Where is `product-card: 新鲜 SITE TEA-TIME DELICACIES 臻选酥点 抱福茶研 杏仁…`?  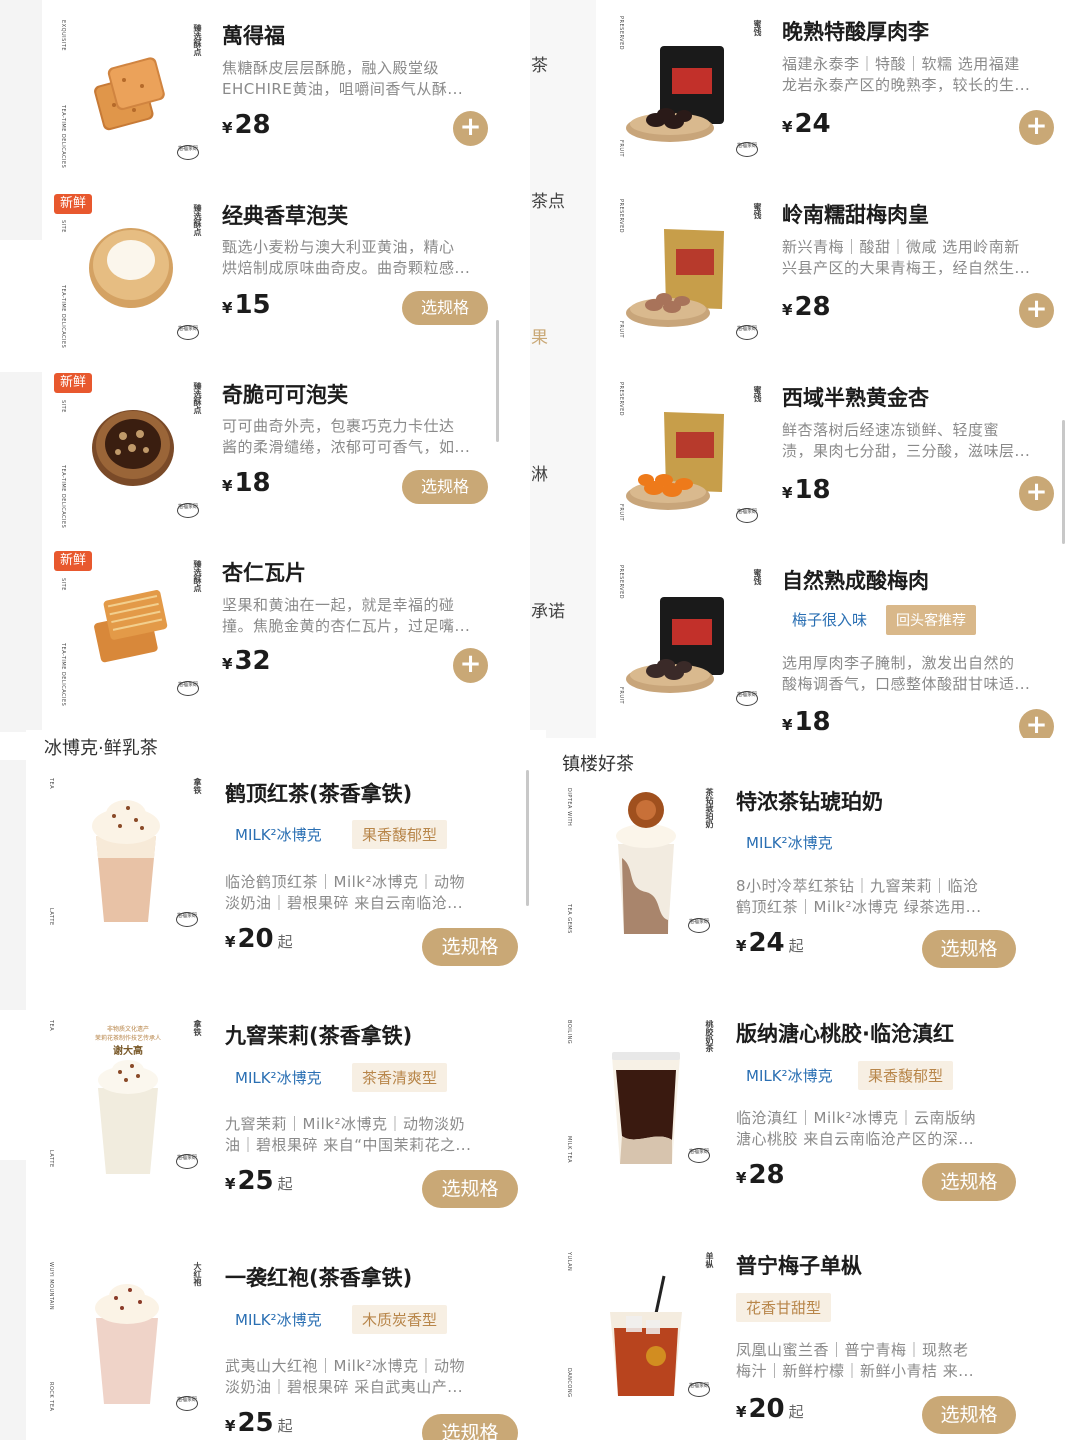 product-card: 新鲜 SITE TEA-TIME DELICACIES 臻选酥点 抱福茶研 杏仁… is located at coordinates (286, 630).